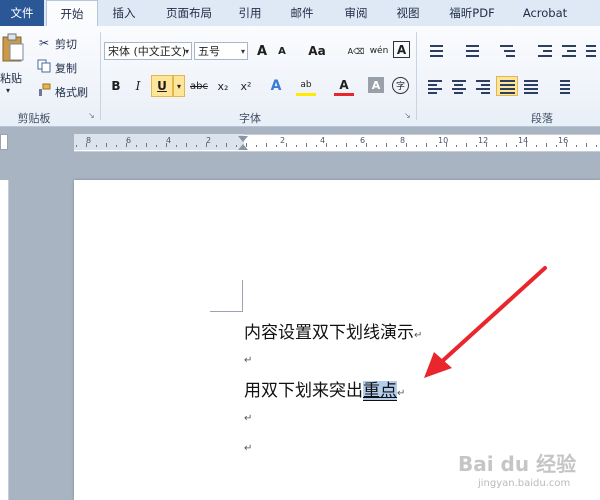 Image resolution: width=600 pixels, height=500 pixels. Describe the element at coordinates (485, 322) in the screenshot. I see `red-arrow-annotation` at that location.